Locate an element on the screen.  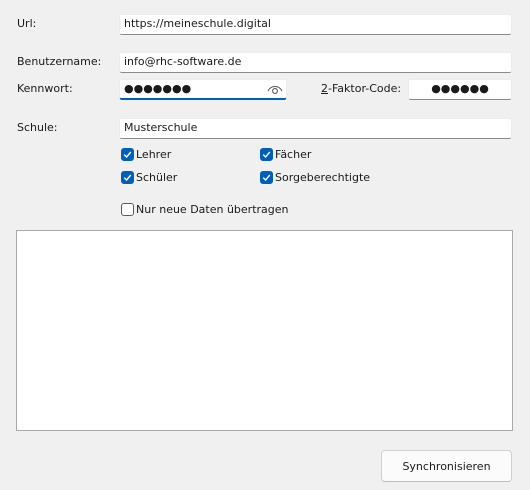
checkbox-lehrer: Lehrer is located at coordinates (146, 154).